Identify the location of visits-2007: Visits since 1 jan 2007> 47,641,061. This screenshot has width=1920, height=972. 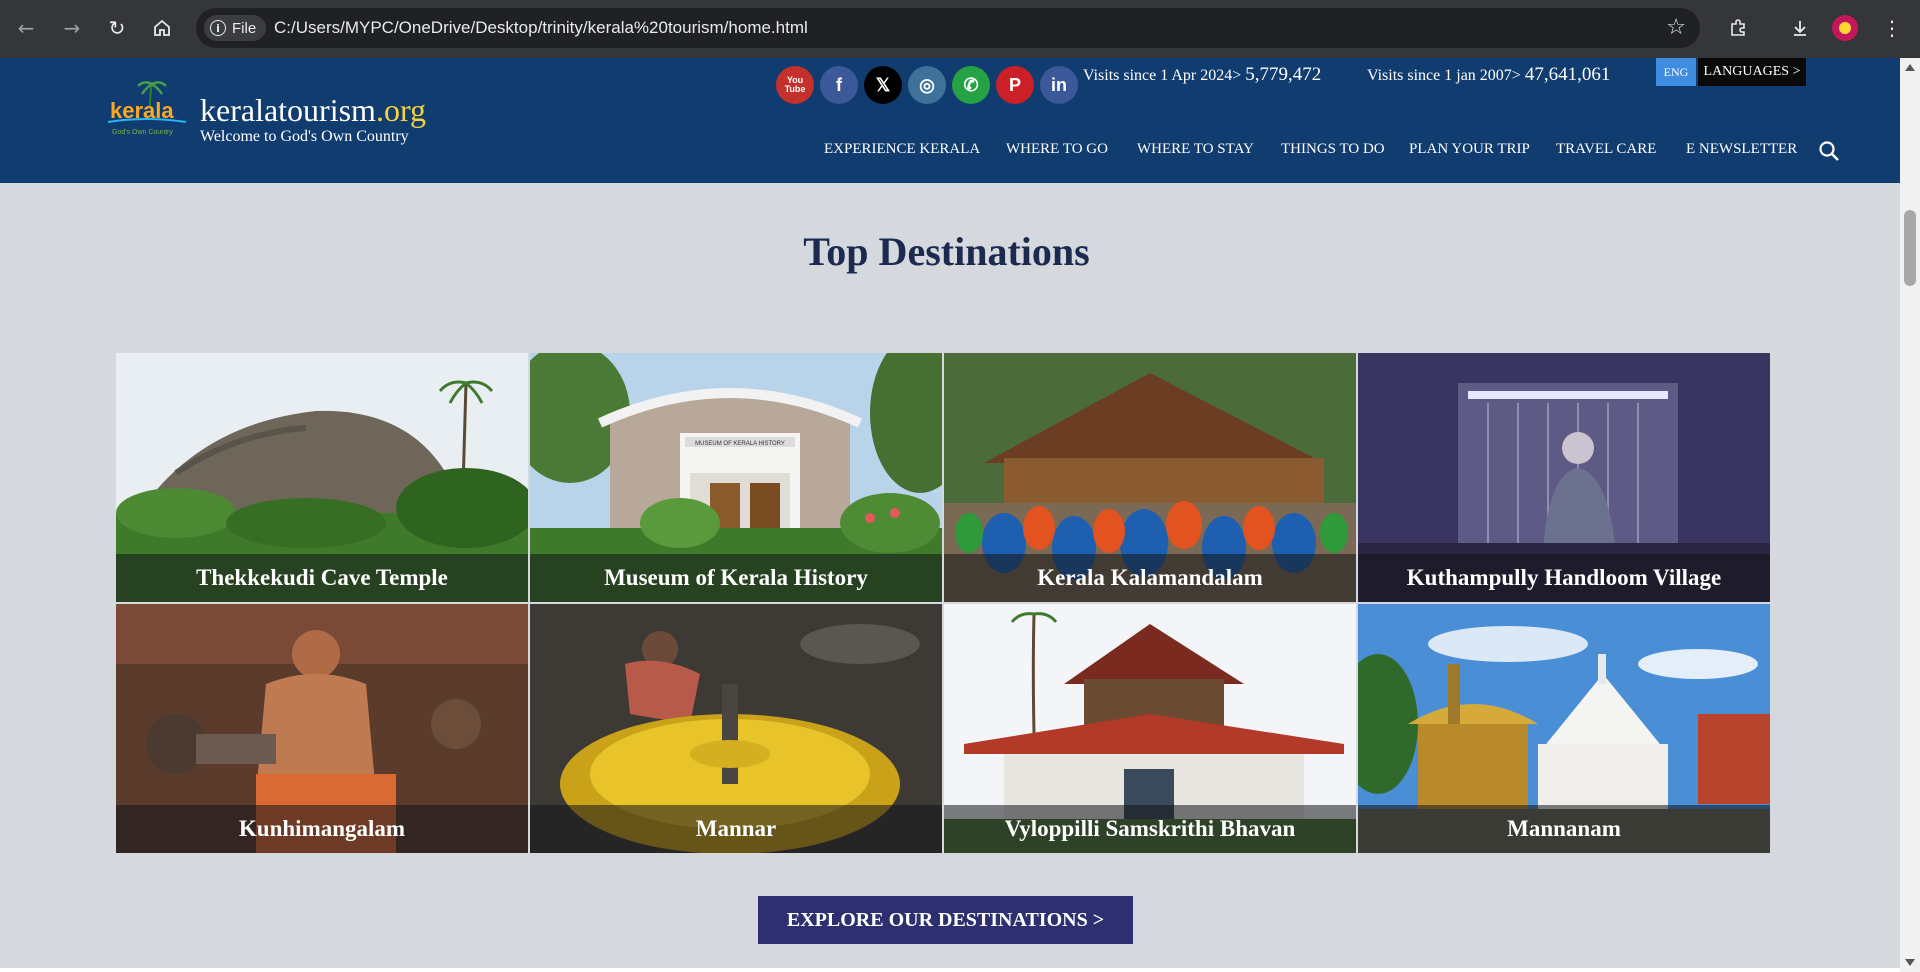
(1488, 75).